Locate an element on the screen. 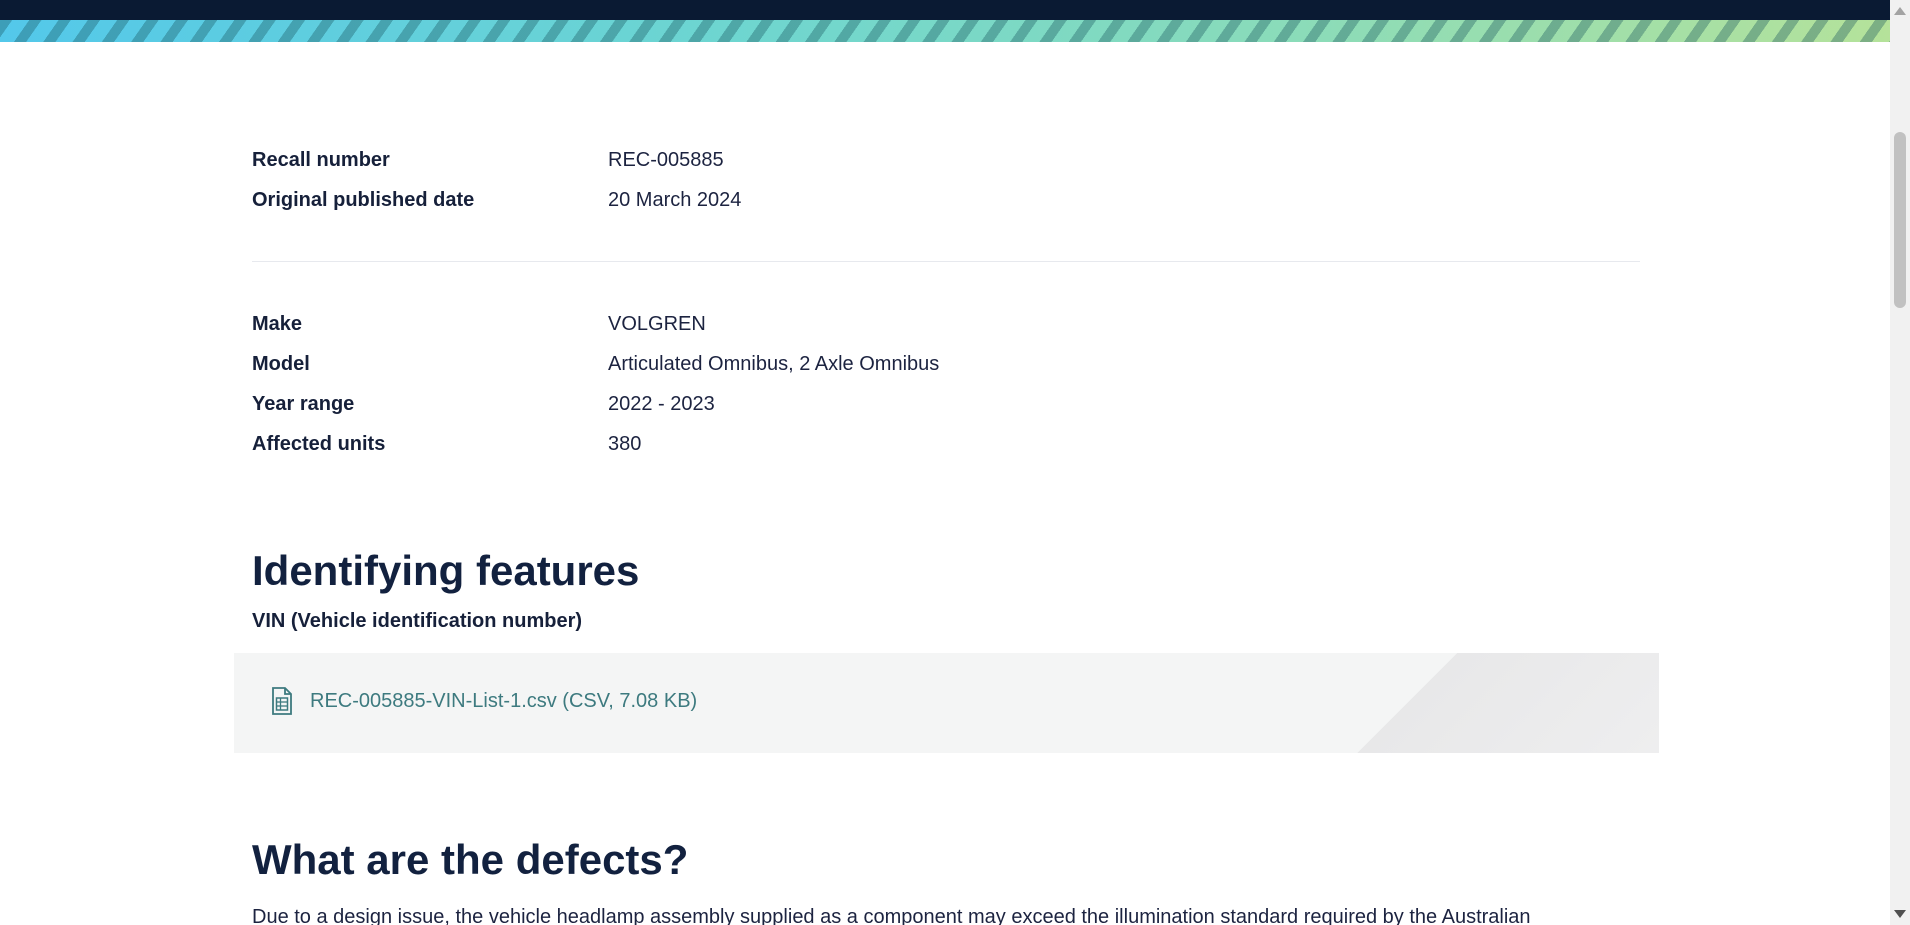 Image resolution: width=1910 pixels, height=925 pixels. published-date-label: Original published date is located at coordinates (363, 199).